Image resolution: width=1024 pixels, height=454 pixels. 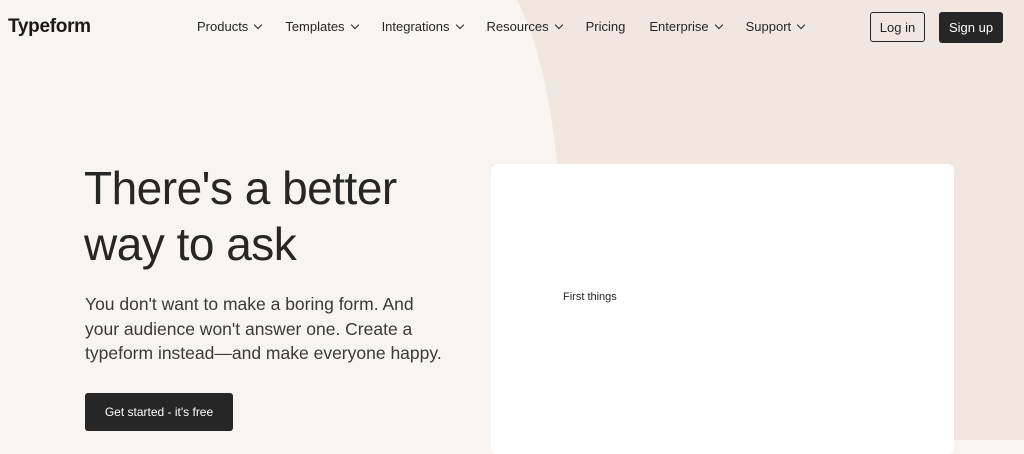 I want to click on signup-button: Sign up, so click(x=971, y=27).